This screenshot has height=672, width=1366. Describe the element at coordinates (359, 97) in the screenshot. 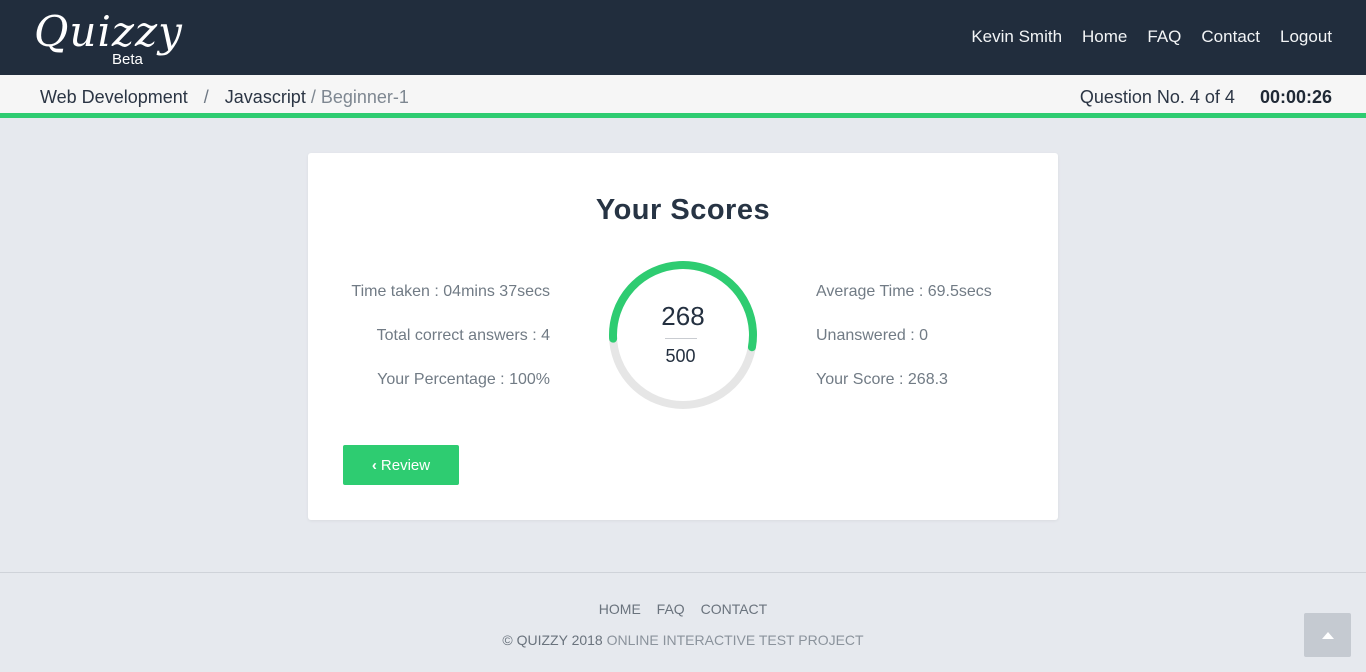

I see `breadcrumb-current: / Beginner-1` at that location.